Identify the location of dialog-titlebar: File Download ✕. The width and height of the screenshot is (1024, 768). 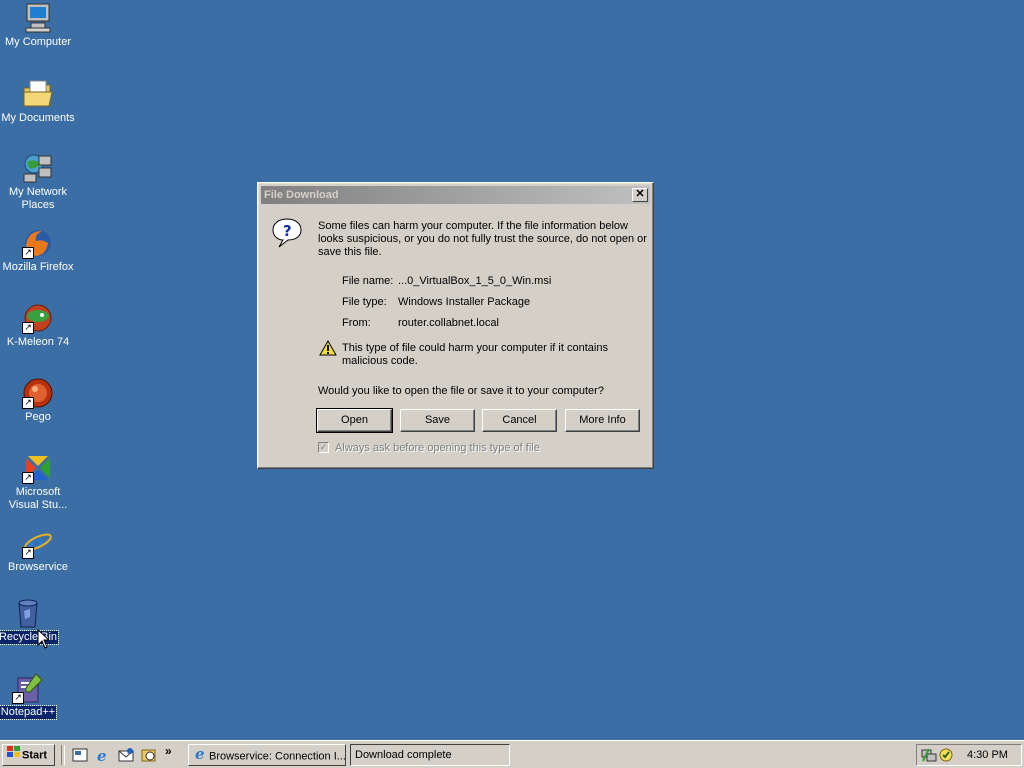
(455, 195).